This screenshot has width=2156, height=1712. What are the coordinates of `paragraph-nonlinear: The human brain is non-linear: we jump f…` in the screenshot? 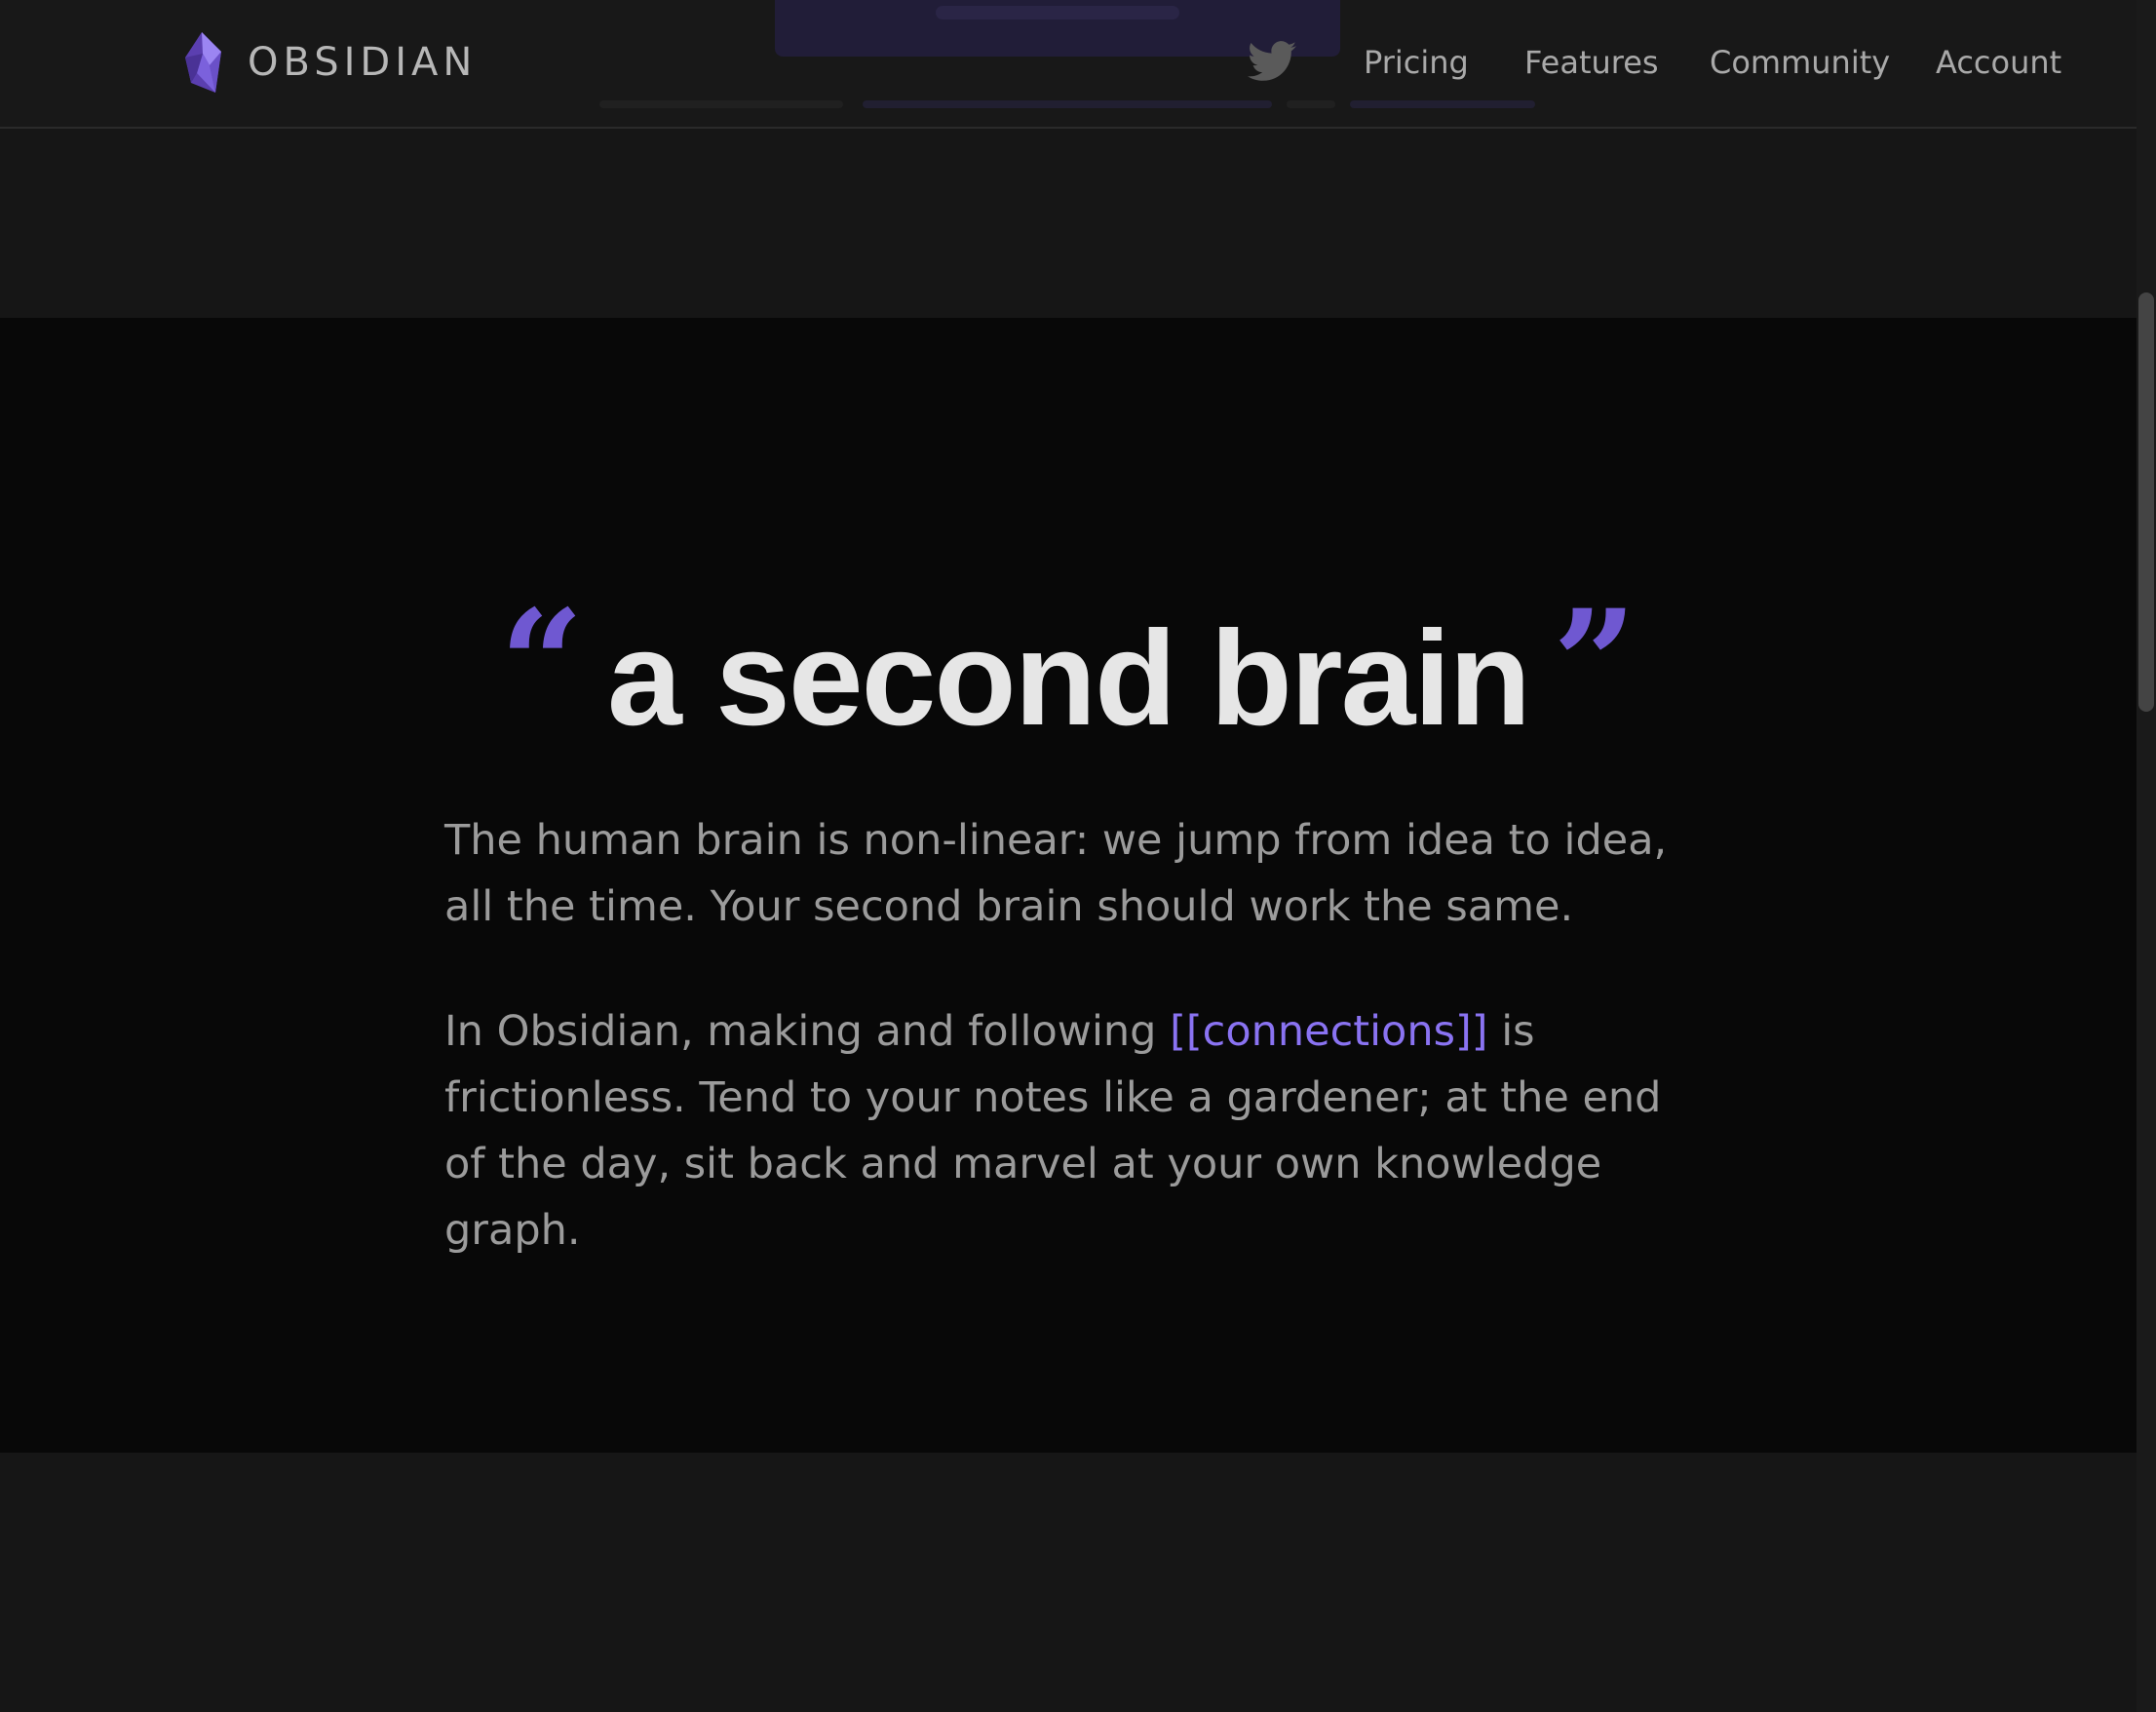 It's located at (1056, 873).